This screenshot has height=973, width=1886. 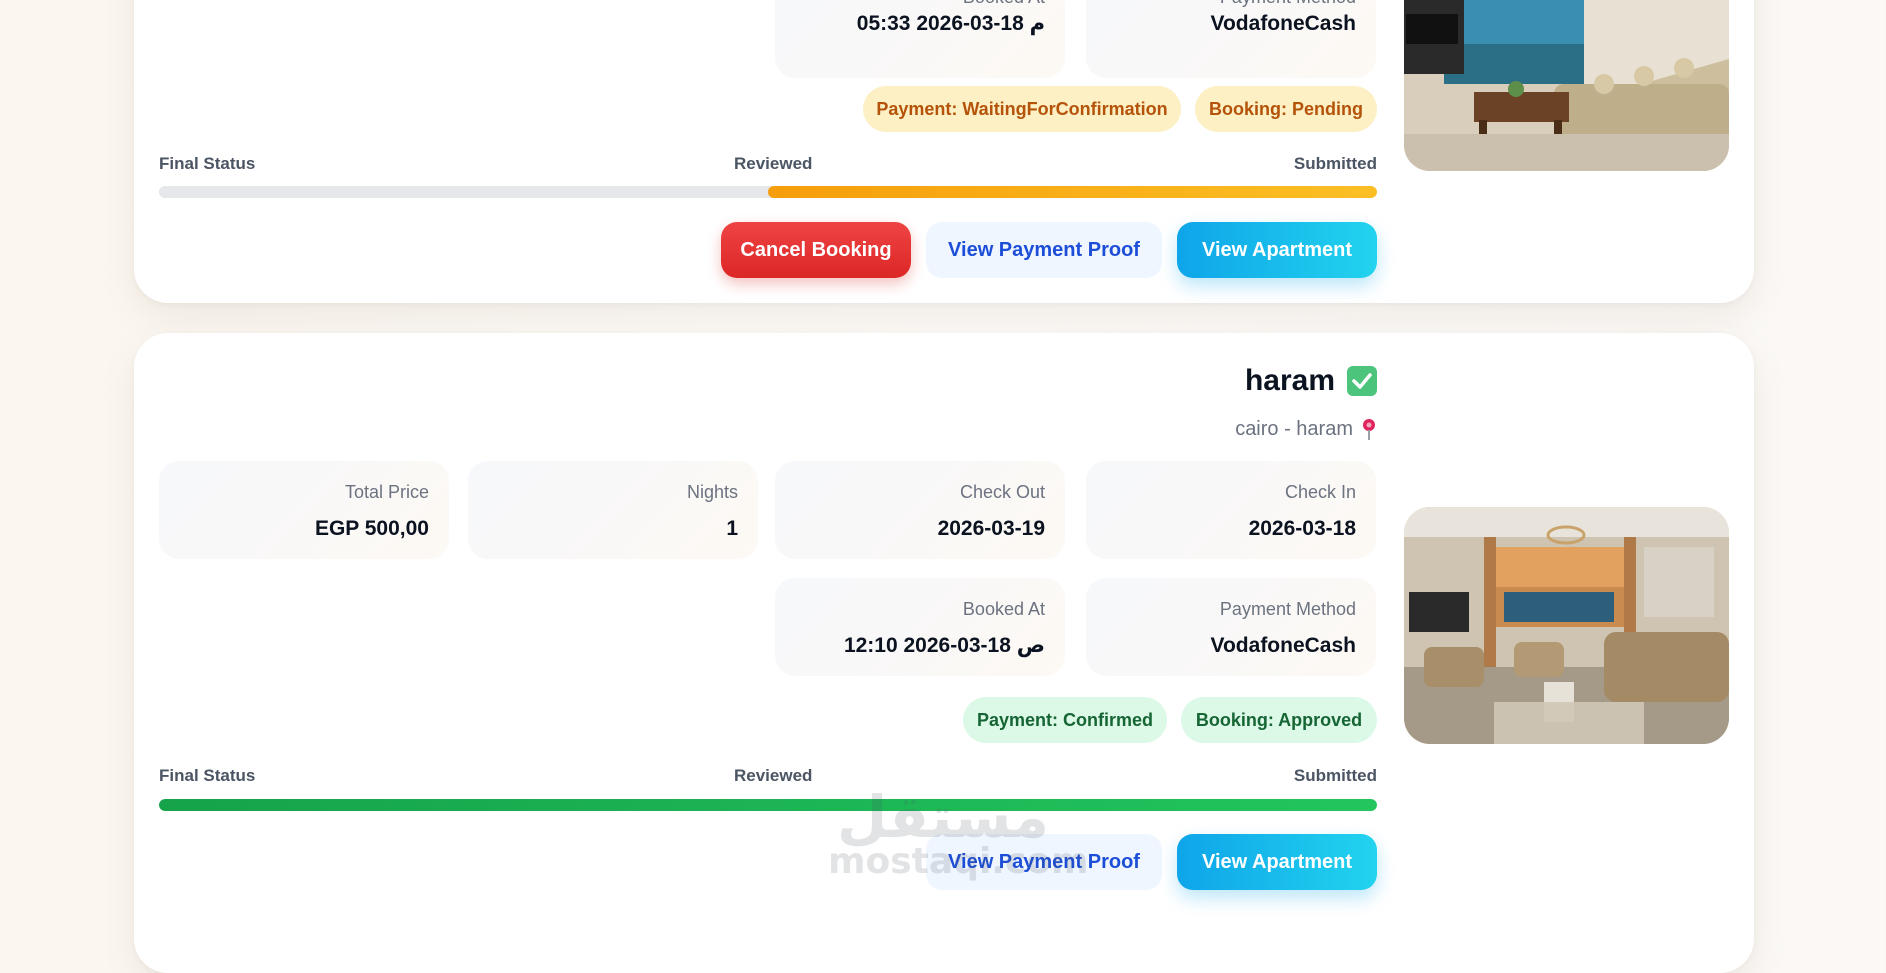 I want to click on cancel-booking-button: Cancel Booking, so click(x=816, y=250).